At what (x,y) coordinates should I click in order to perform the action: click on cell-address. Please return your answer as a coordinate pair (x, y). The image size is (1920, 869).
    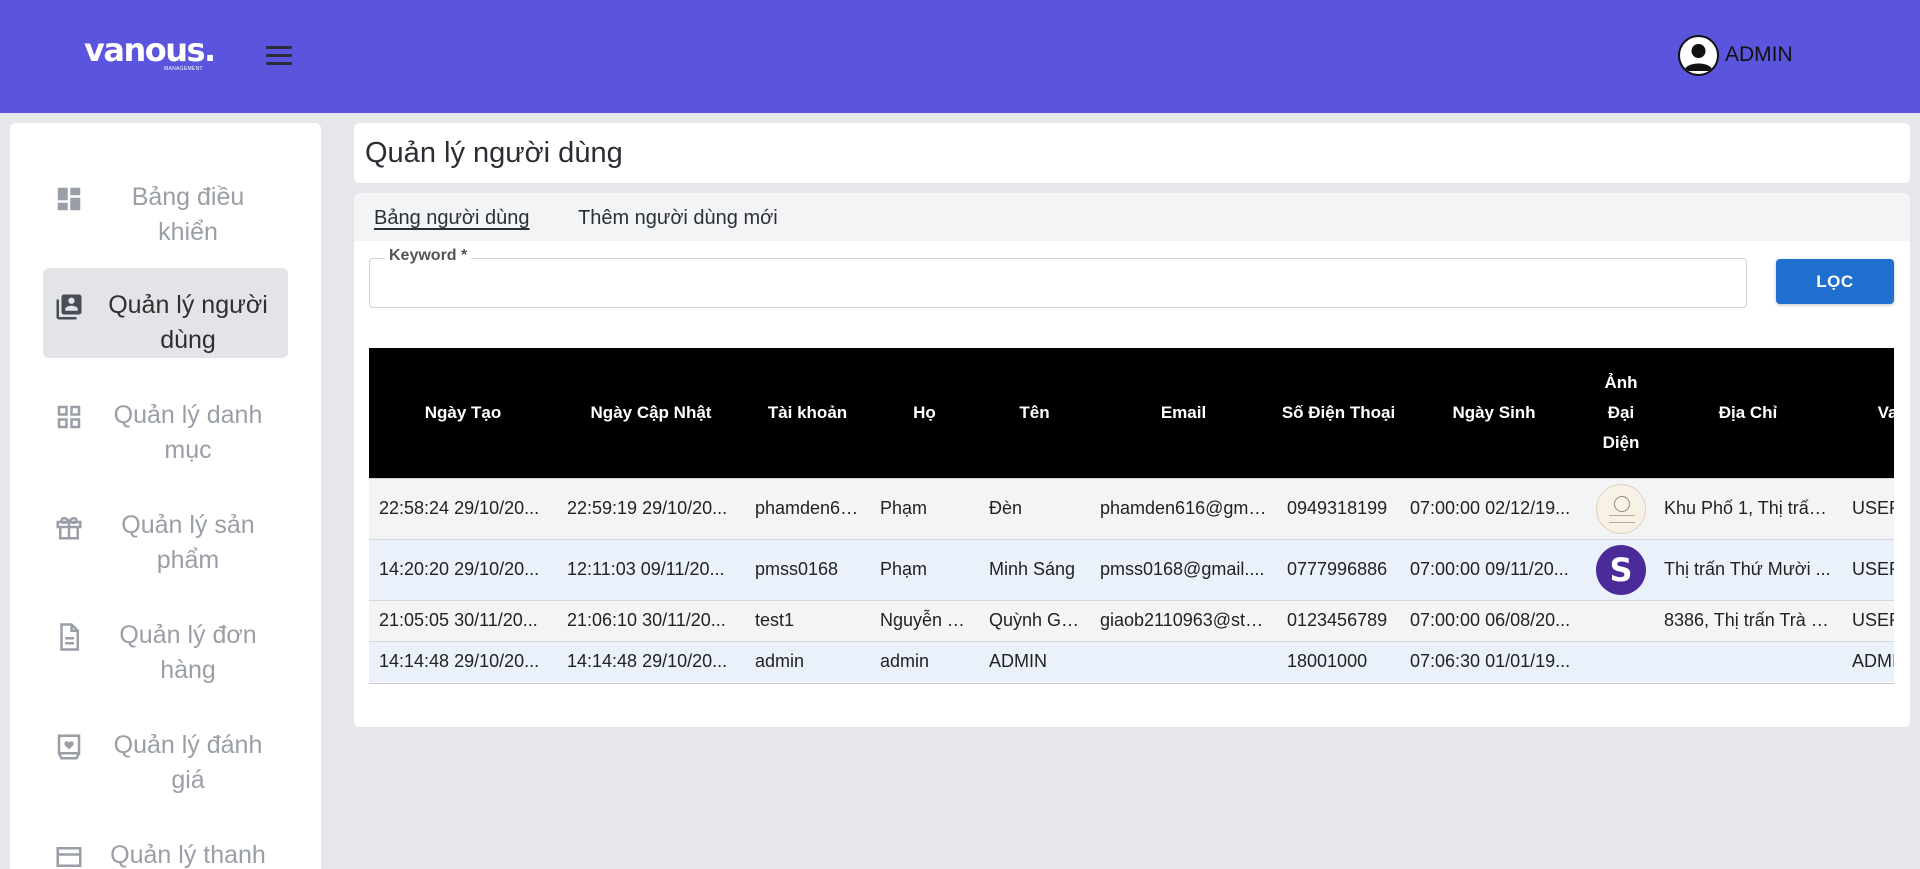
    Looking at the image, I should click on (1748, 661).